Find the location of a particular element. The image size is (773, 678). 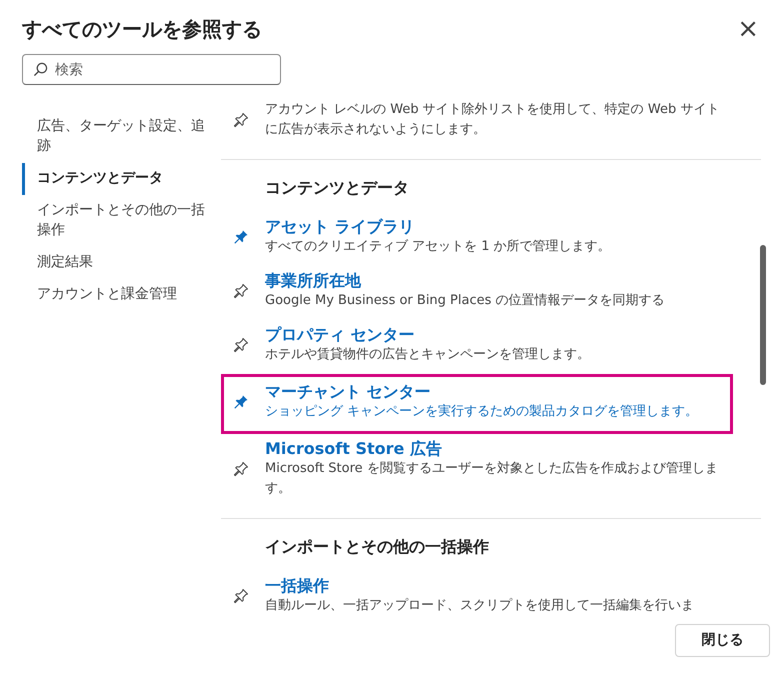

tool-description: ホテルや賃貸物件の広告とキャンペーンを管理します。 is located at coordinates (427, 355).